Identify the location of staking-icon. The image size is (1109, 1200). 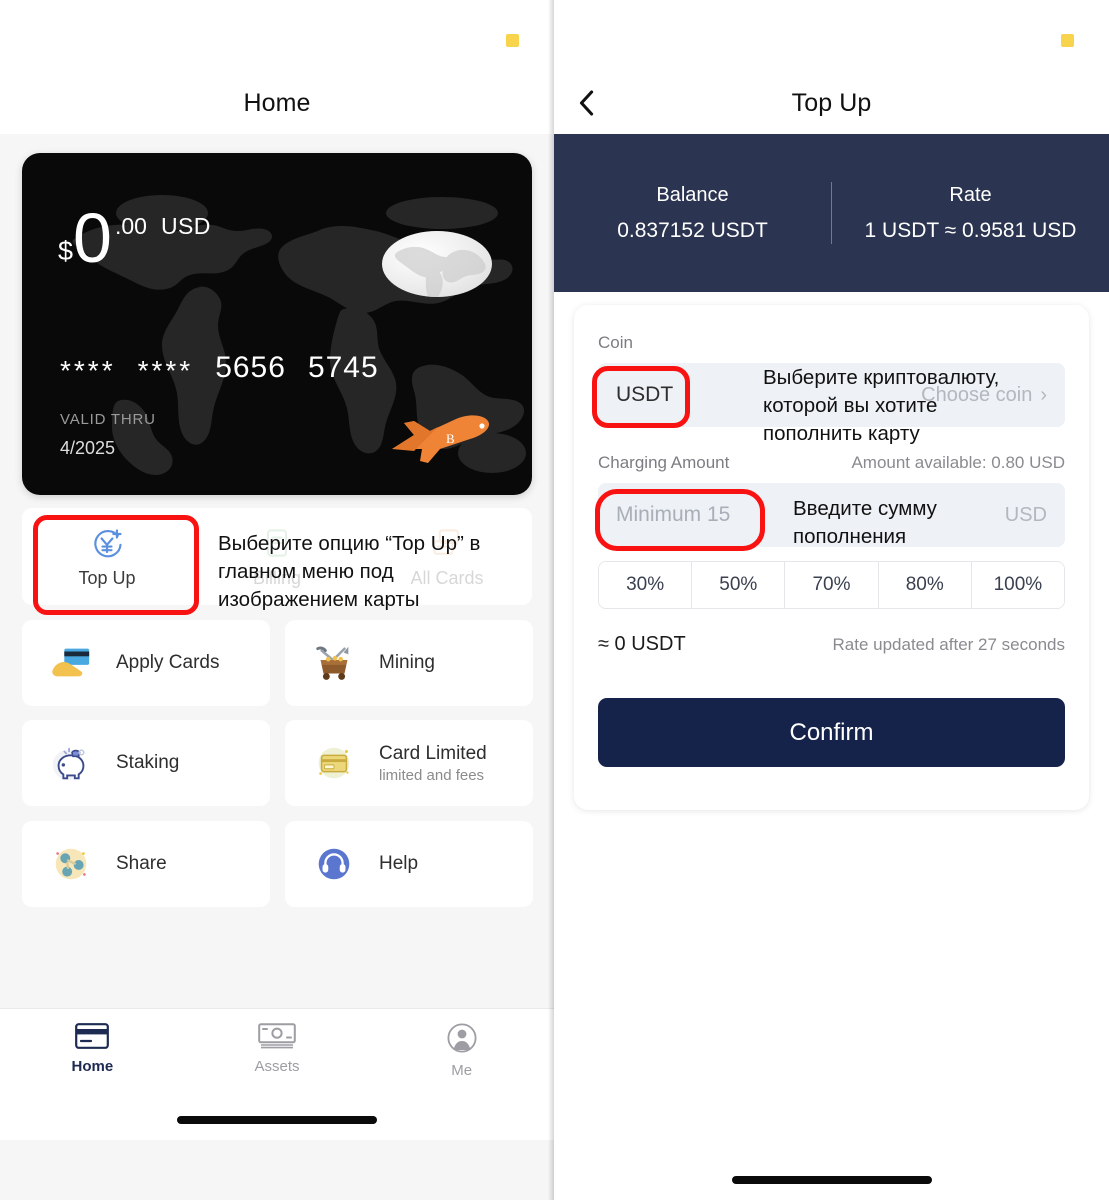
(71, 763).